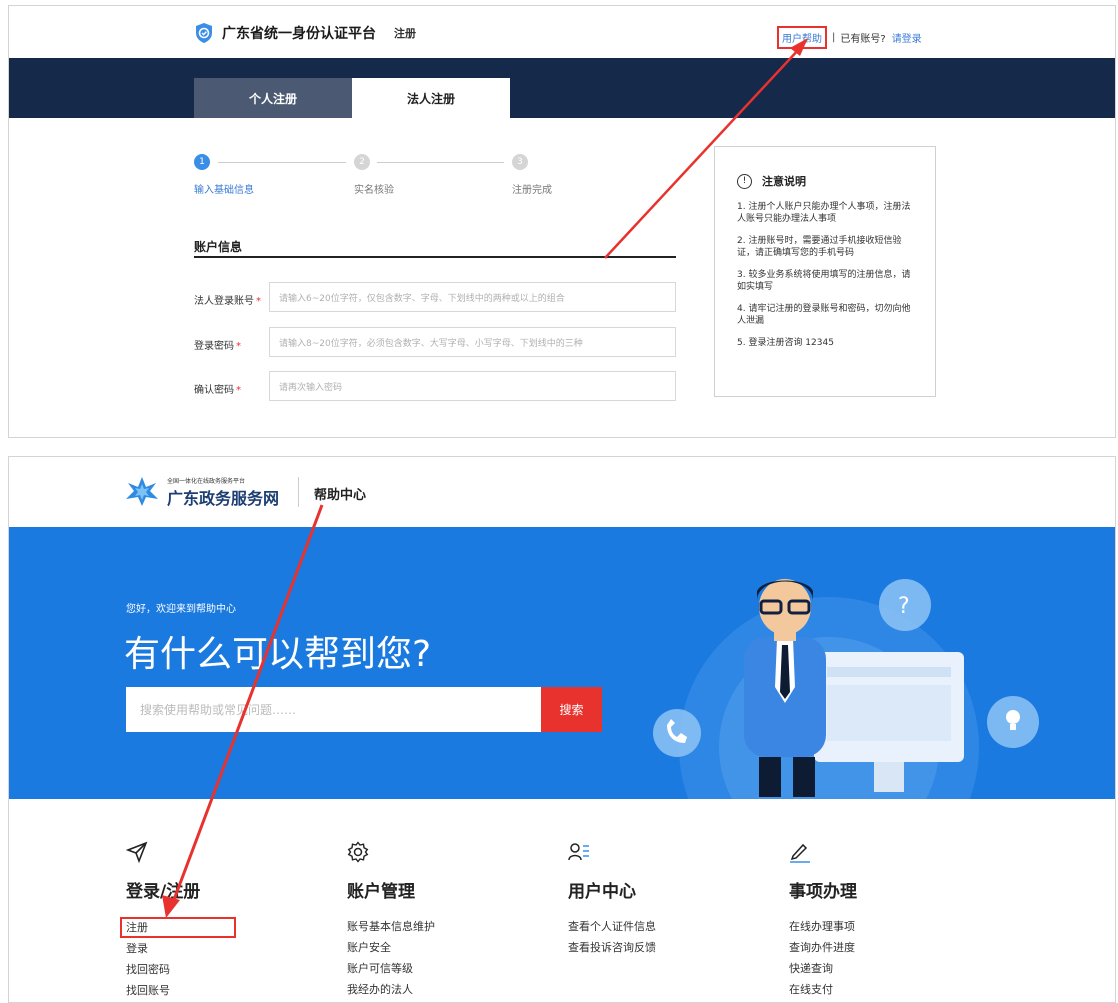 This screenshot has width=1118, height=1003. What do you see at coordinates (374, 175) in the screenshot?
I see `step-2: 2 实名核验` at bounding box center [374, 175].